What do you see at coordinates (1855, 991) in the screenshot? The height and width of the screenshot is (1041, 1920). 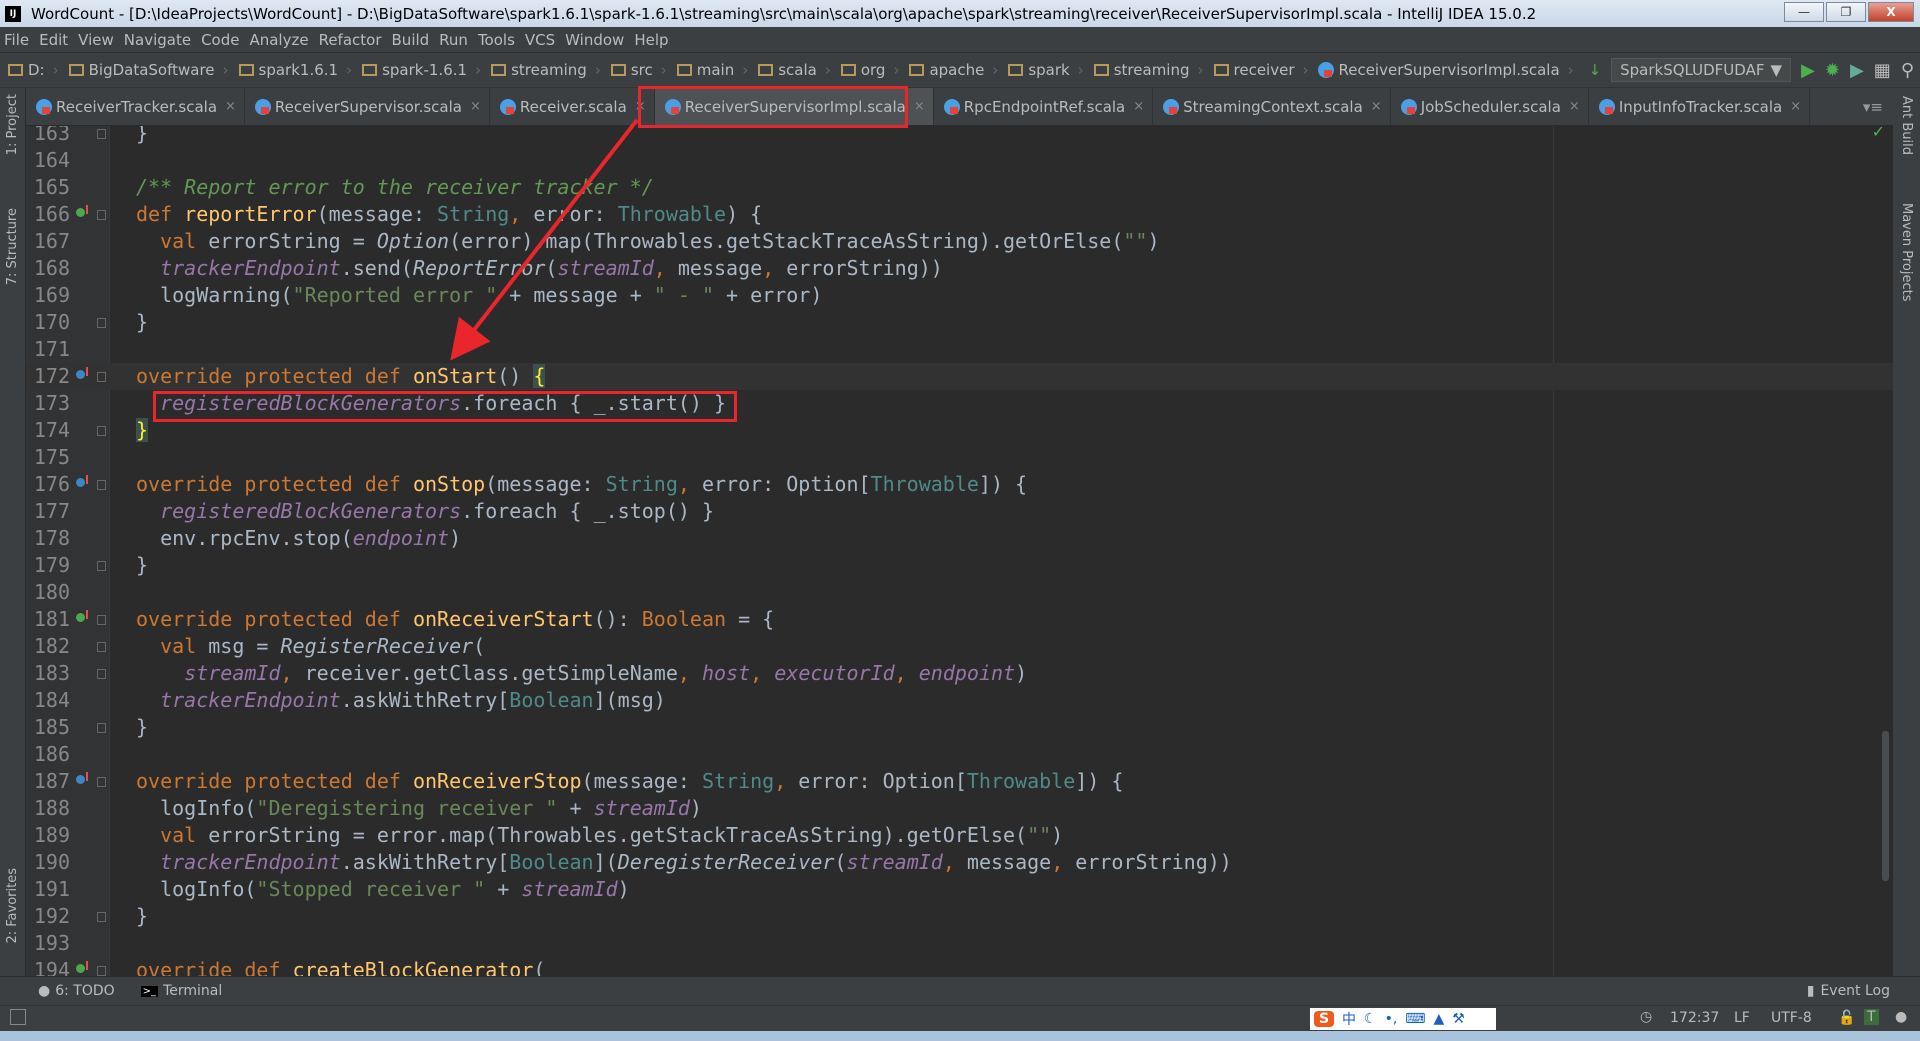 I see `event-log-button: Event Log` at bounding box center [1855, 991].